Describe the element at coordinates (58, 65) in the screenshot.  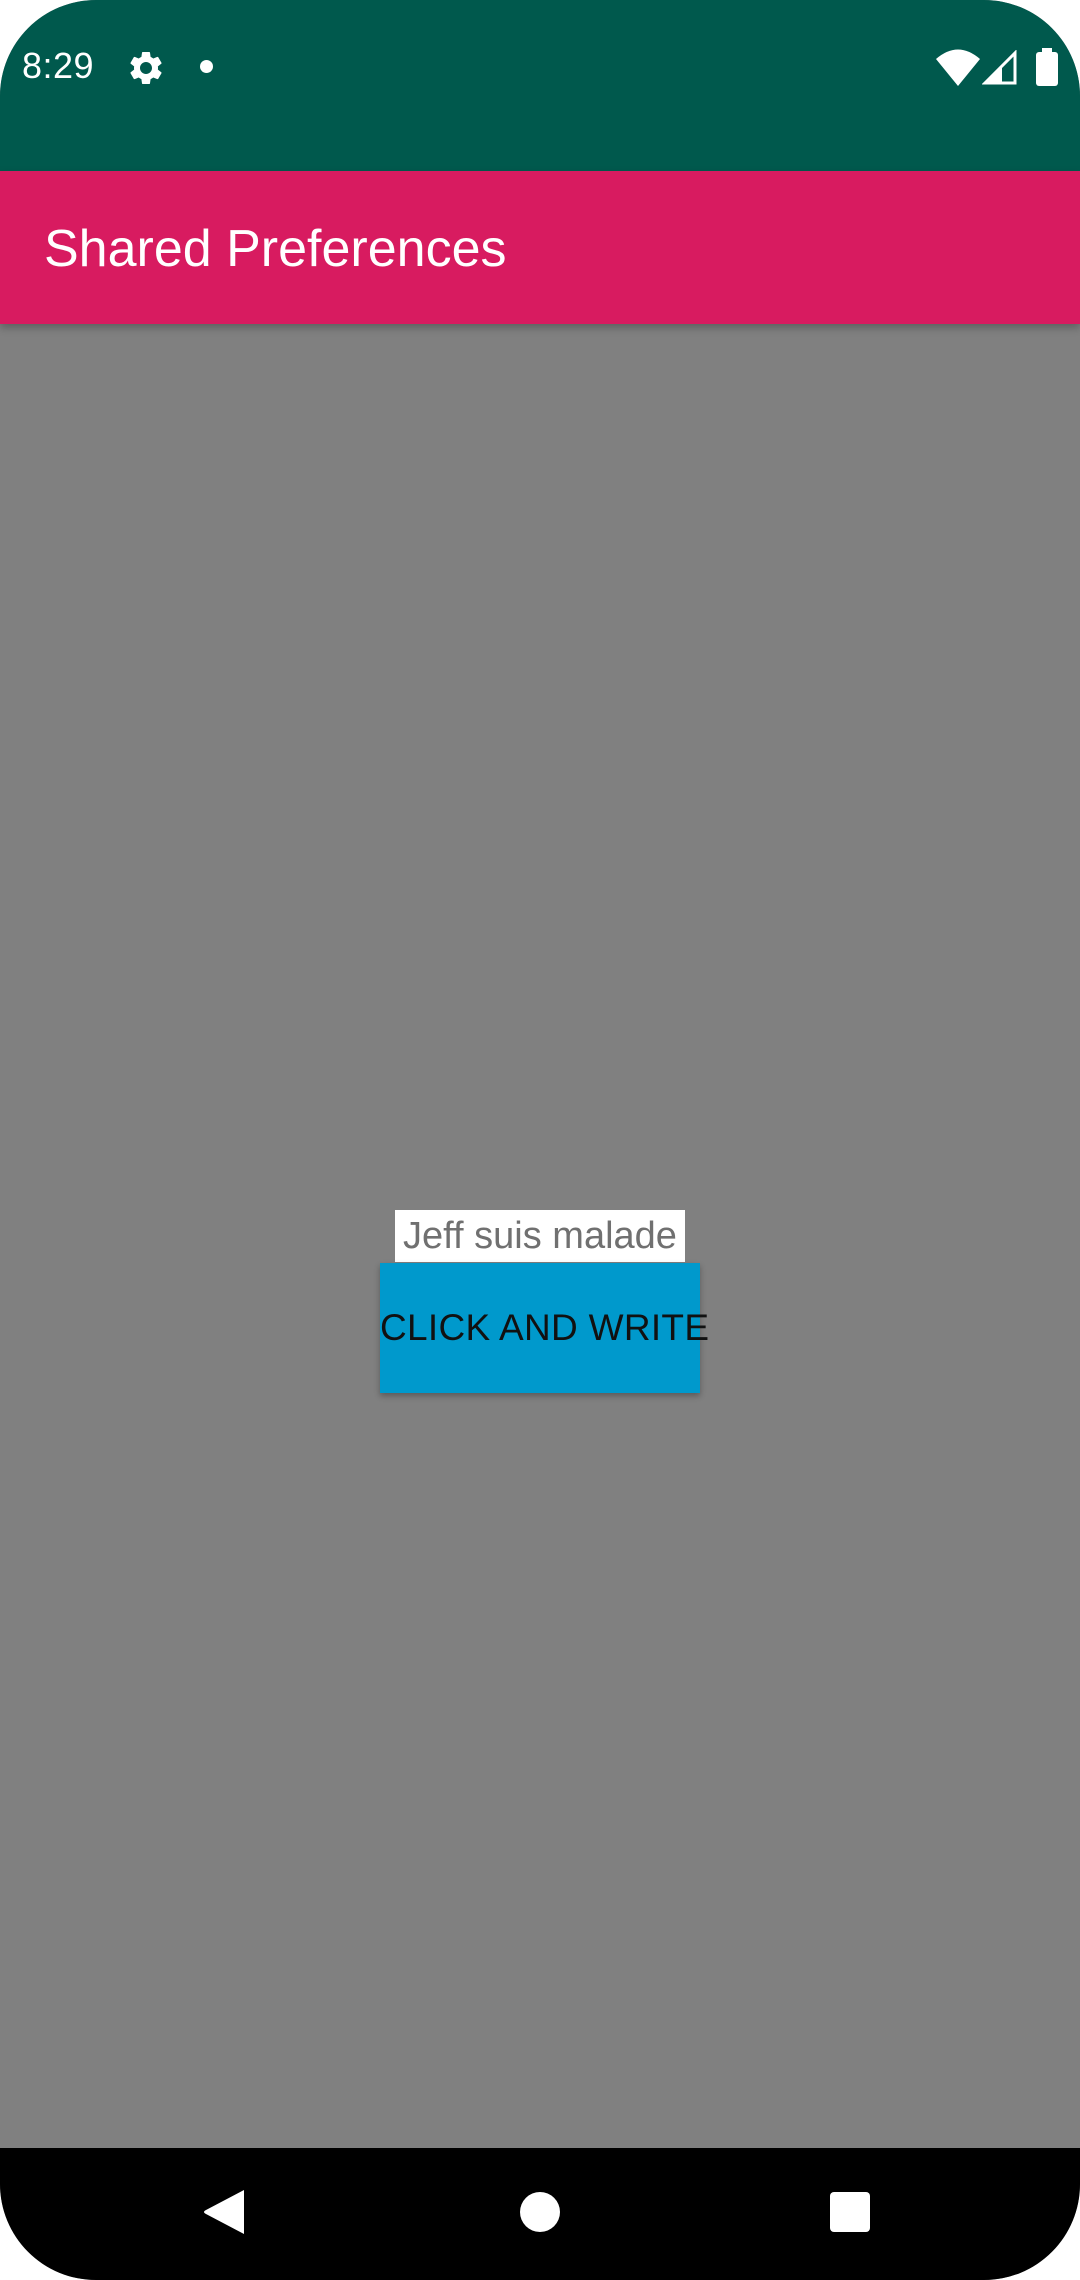
I see `status-time: 8:29` at that location.